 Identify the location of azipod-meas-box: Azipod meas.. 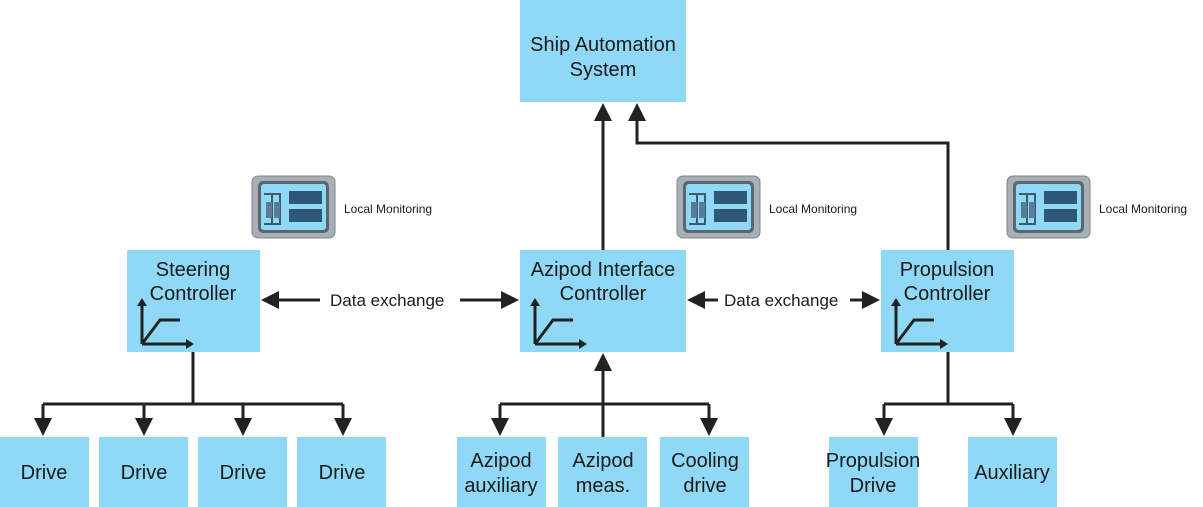
(602, 472).